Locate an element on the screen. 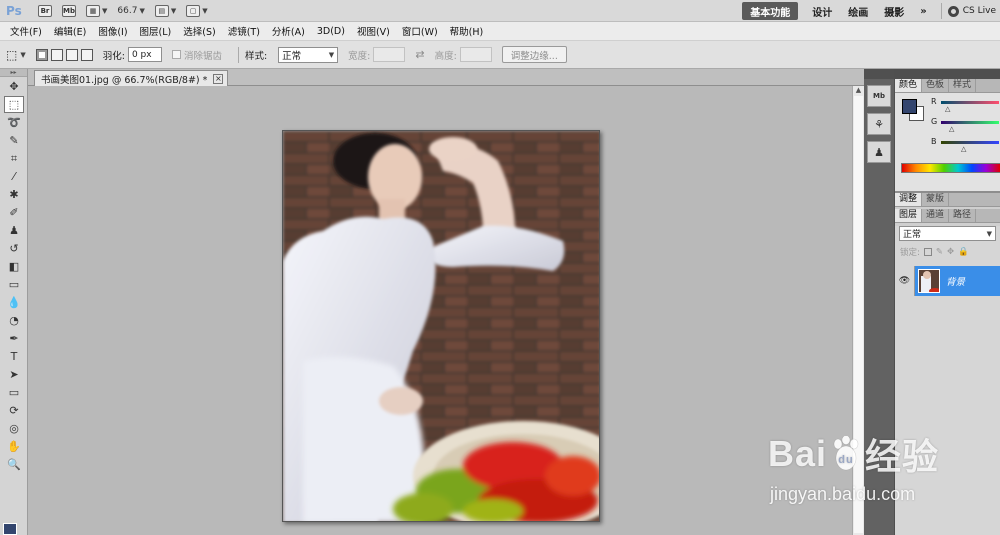 This screenshot has height=535, width=1000. lasso-tool-icon: ➰ is located at coordinates (14, 122).